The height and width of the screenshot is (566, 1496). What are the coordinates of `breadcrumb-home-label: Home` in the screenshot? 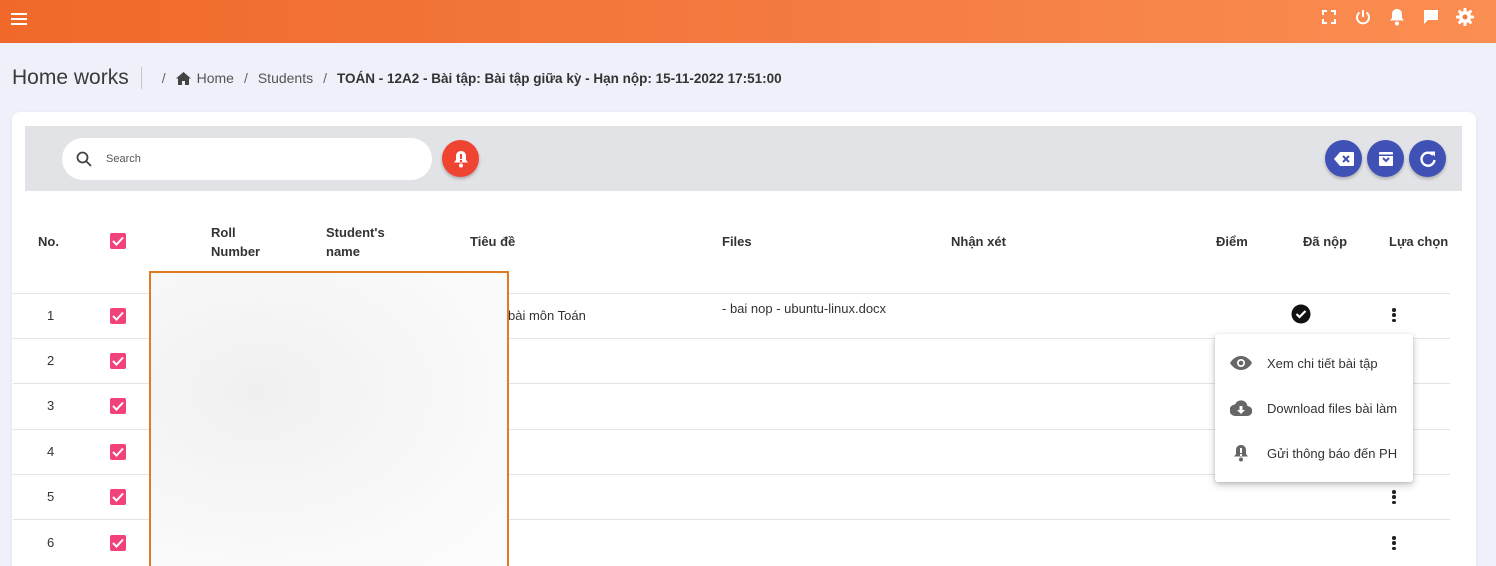 It's located at (215, 78).